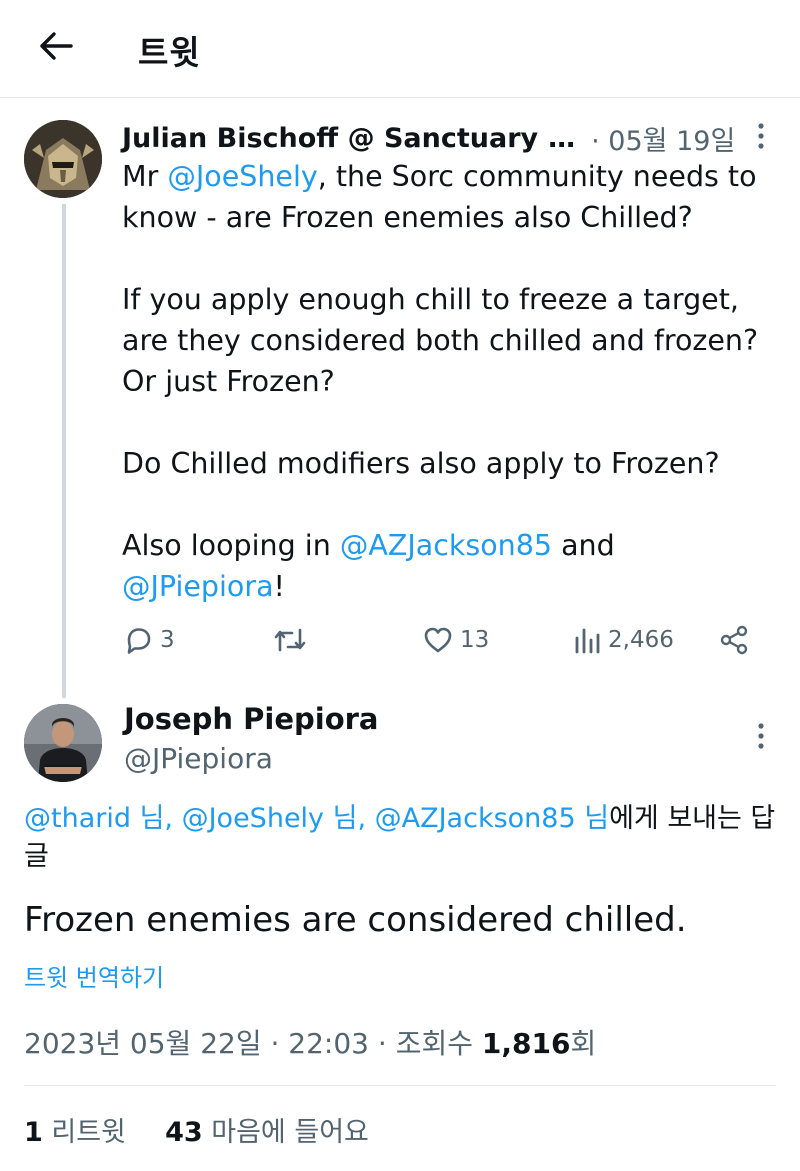  Describe the element at coordinates (94, 818) in the screenshot. I see `mention-link: @tharid 님` at that location.